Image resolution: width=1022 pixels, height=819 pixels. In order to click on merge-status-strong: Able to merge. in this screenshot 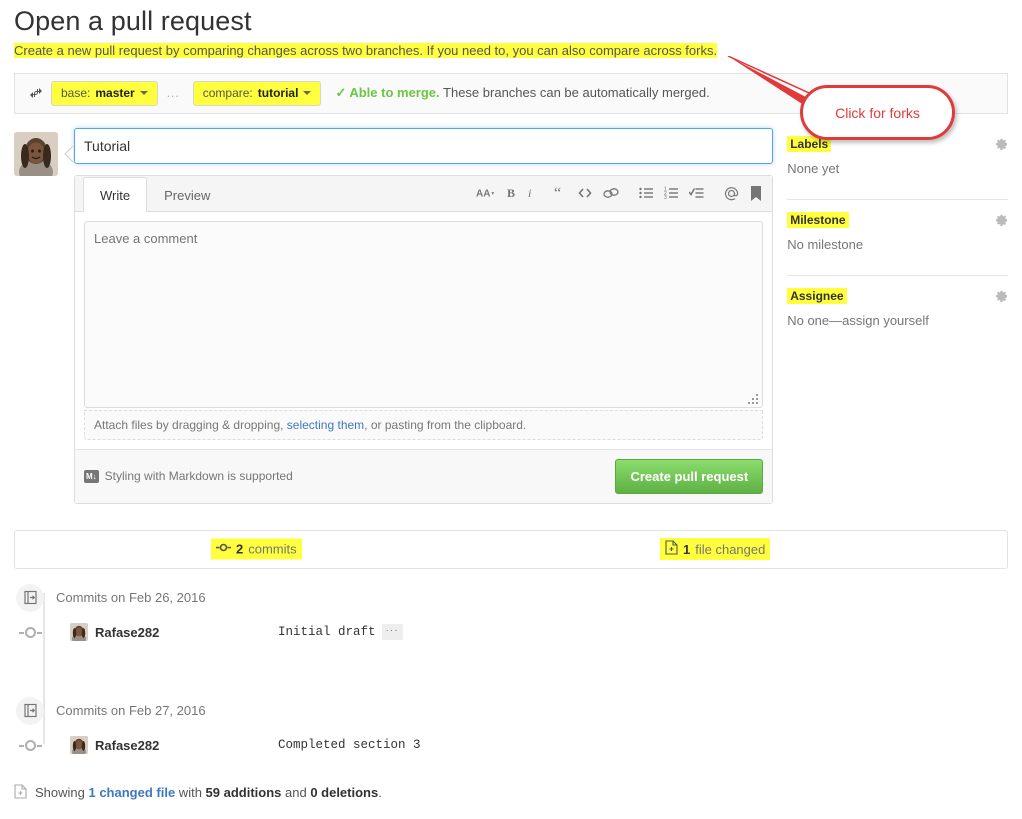, I will do `click(394, 93)`.